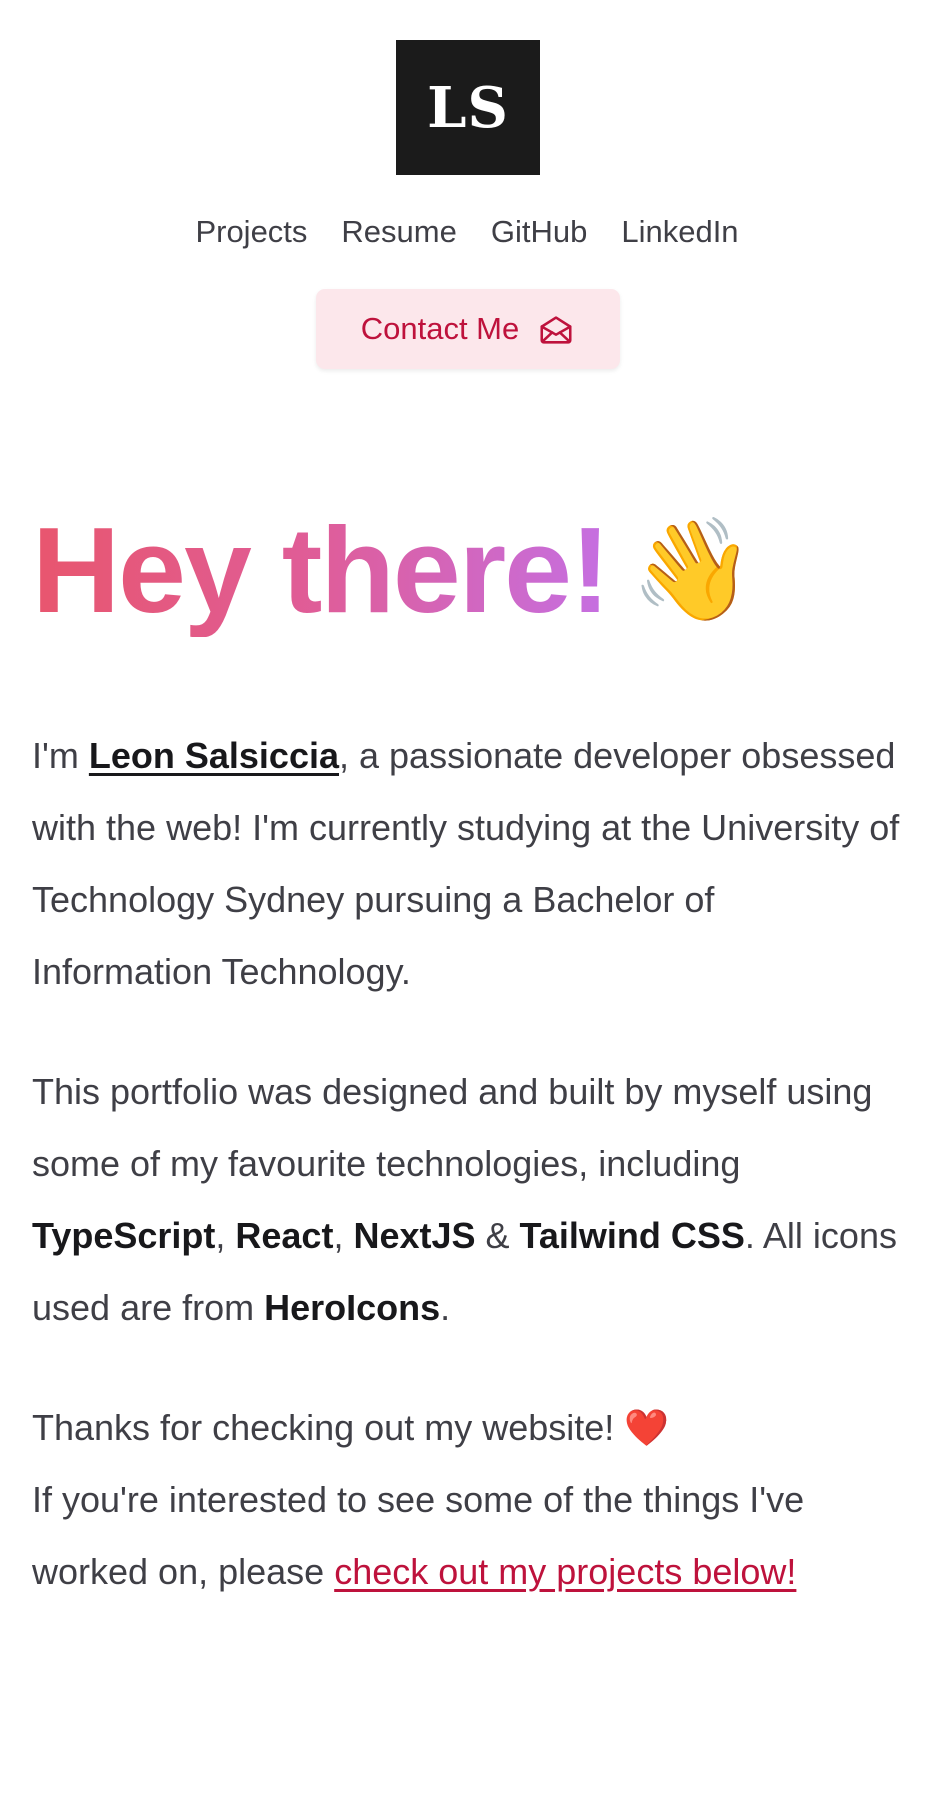 The height and width of the screenshot is (1800, 934). What do you see at coordinates (565, 1571) in the screenshot?
I see `projects-link: check out my projects below!` at bounding box center [565, 1571].